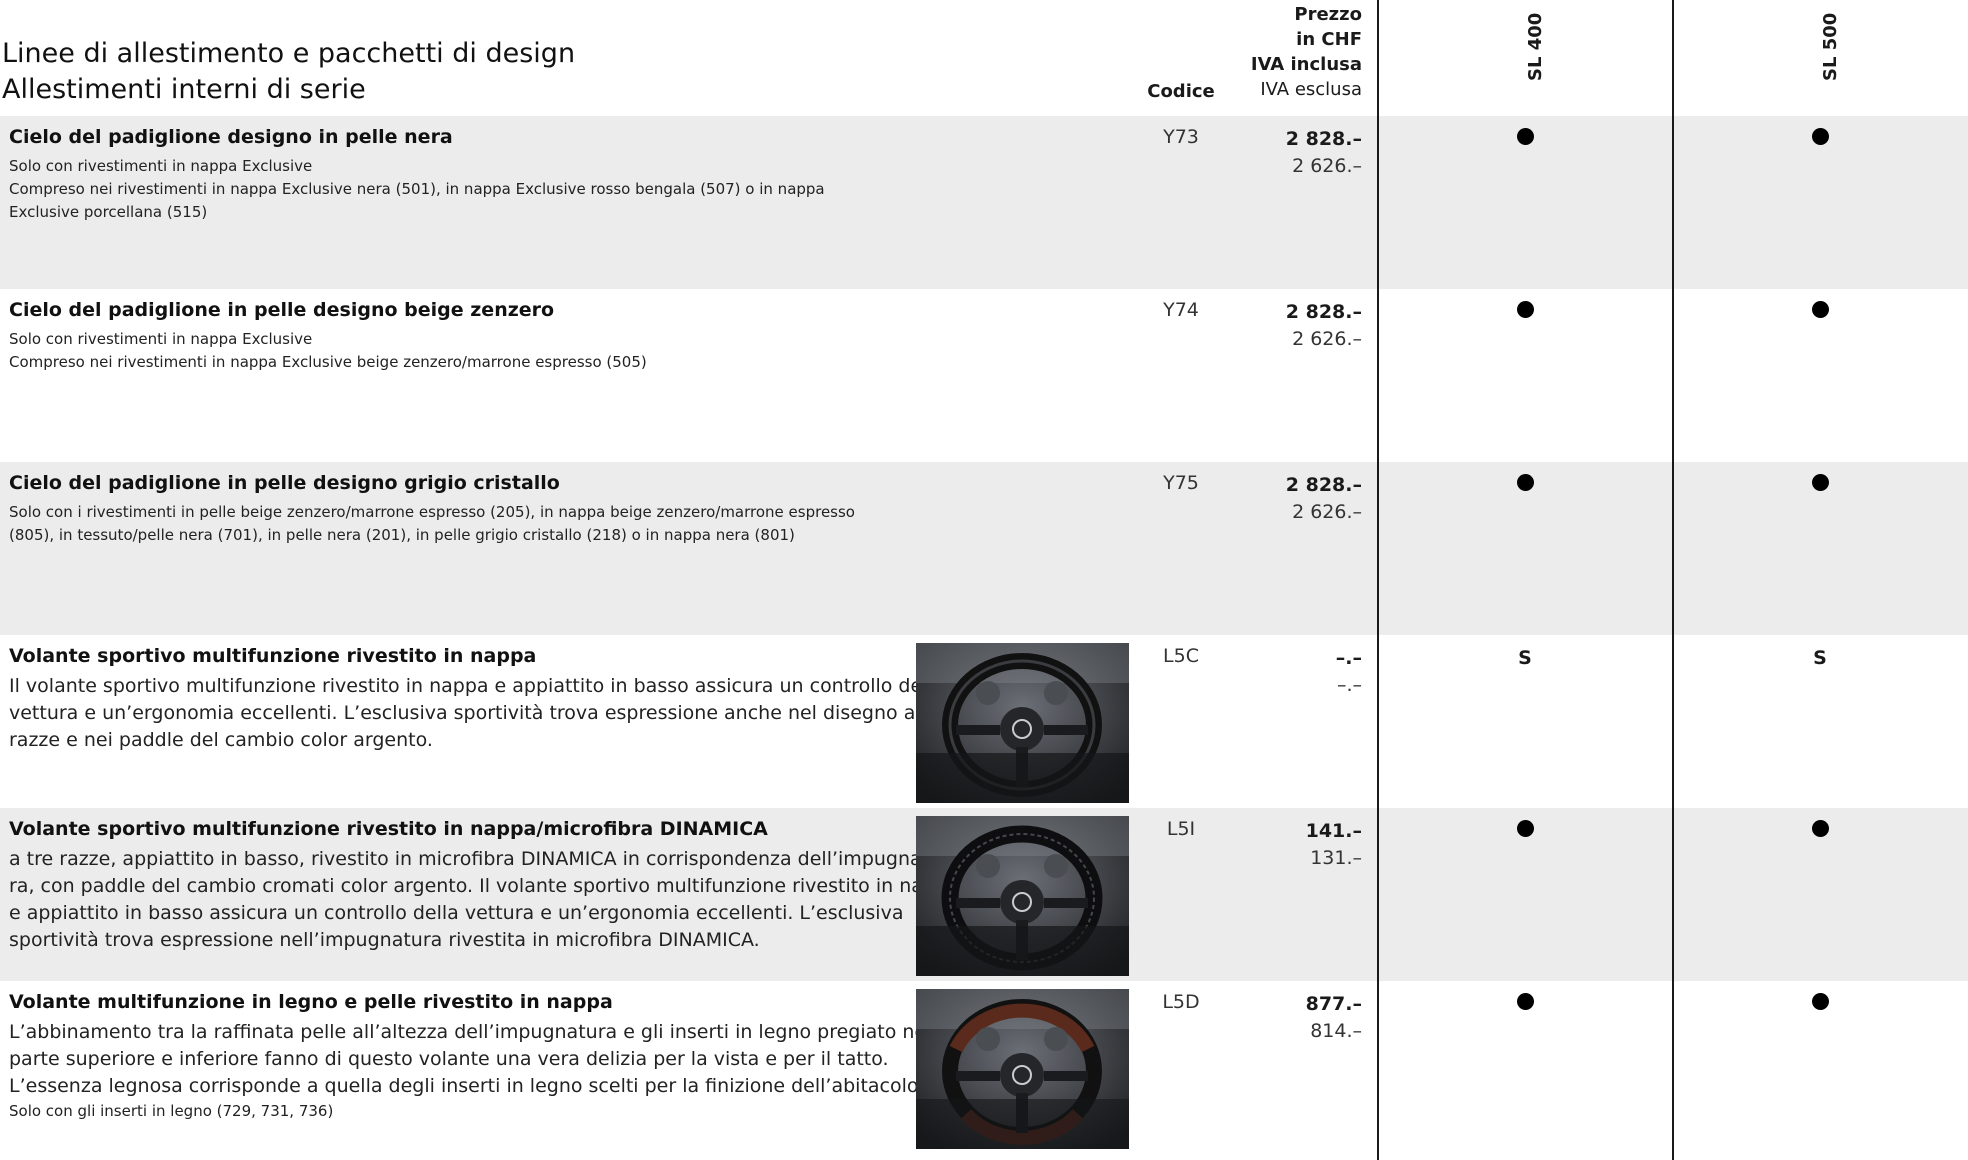 The height and width of the screenshot is (1160, 1968). Describe the element at coordinates (1830, 46) in the screenshot. I see `model-label-sl500: SL 500` at that location.